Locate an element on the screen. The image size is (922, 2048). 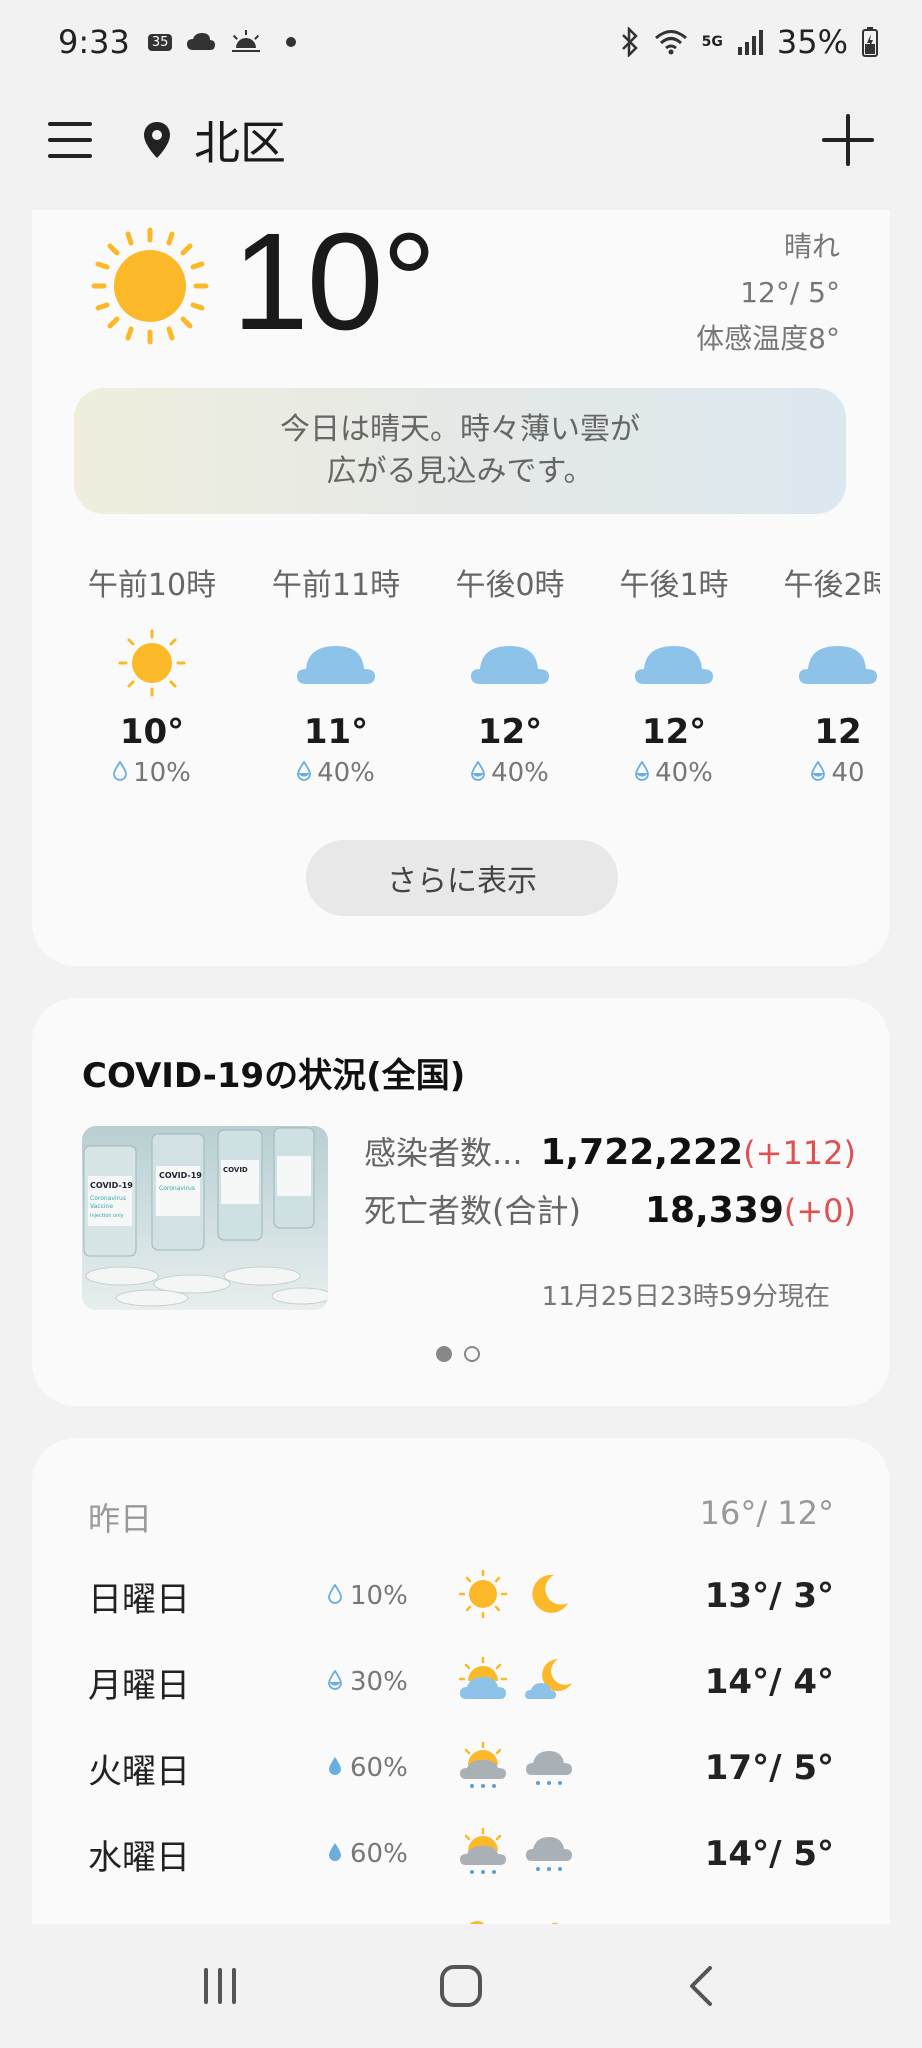
notification-badge: 35 is located at coordinates (160, 42).